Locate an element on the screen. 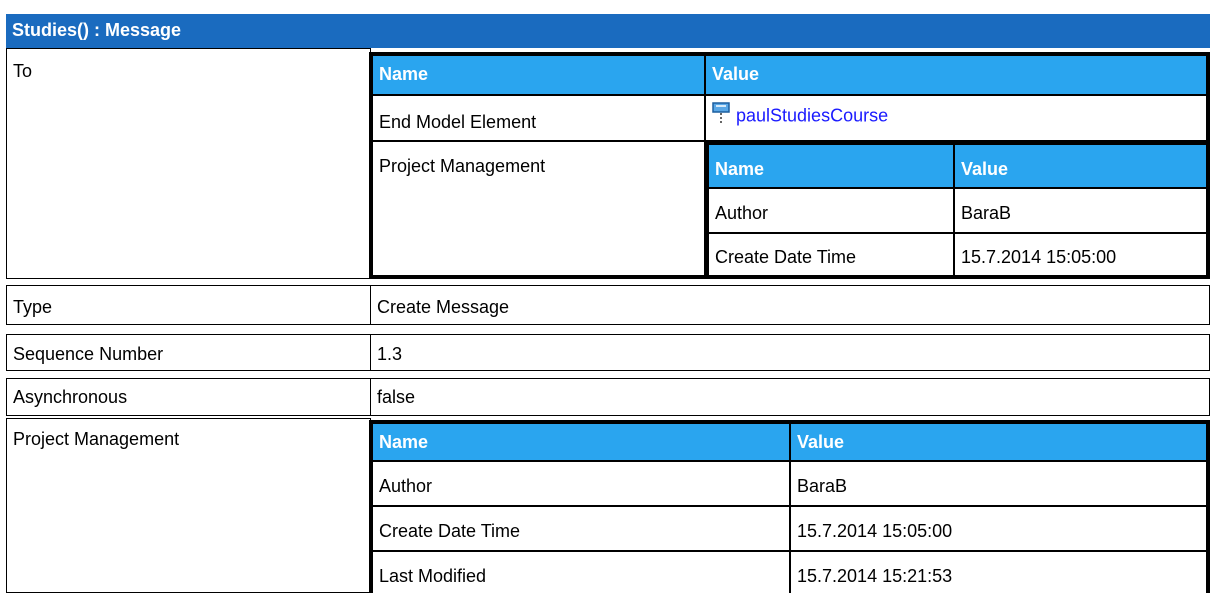 The width and height of the screenshot is (1210, 593). pm-create-value: 15.7.2014 15:05:00 is located at coordinates (998, 528).